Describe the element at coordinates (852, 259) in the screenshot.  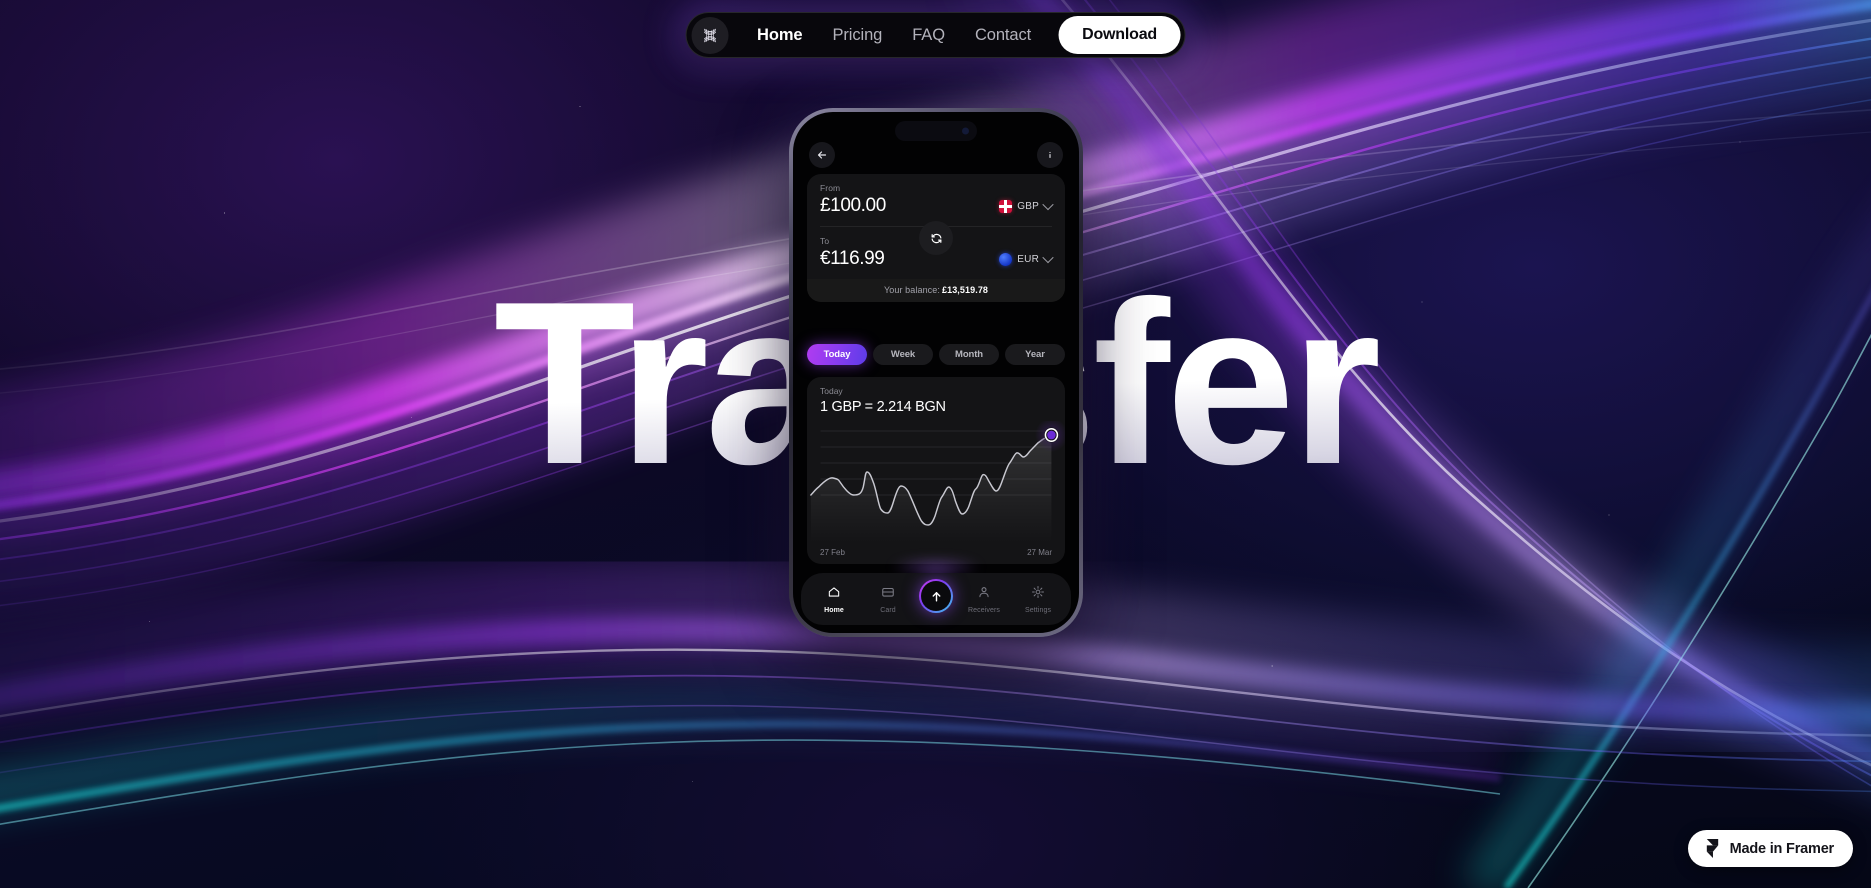
I see `to-amount-value: €116.99` at that location.